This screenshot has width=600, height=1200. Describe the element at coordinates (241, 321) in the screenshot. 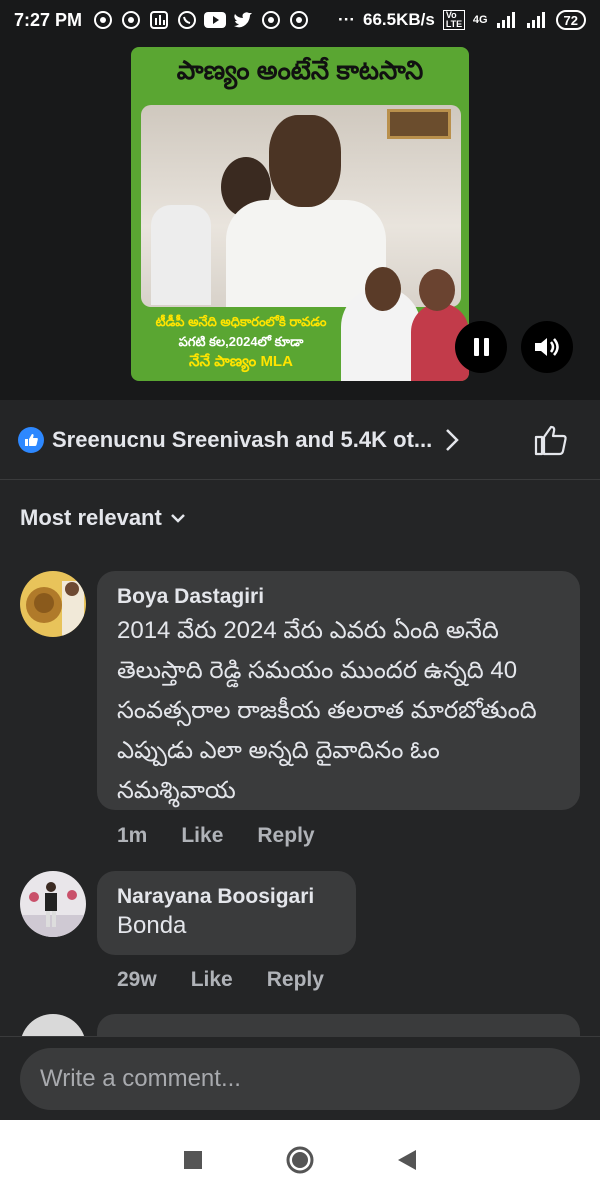

I see `caption-line-1: టీడీపీ అనేది అధికారంలోకి రావడం` at that location.